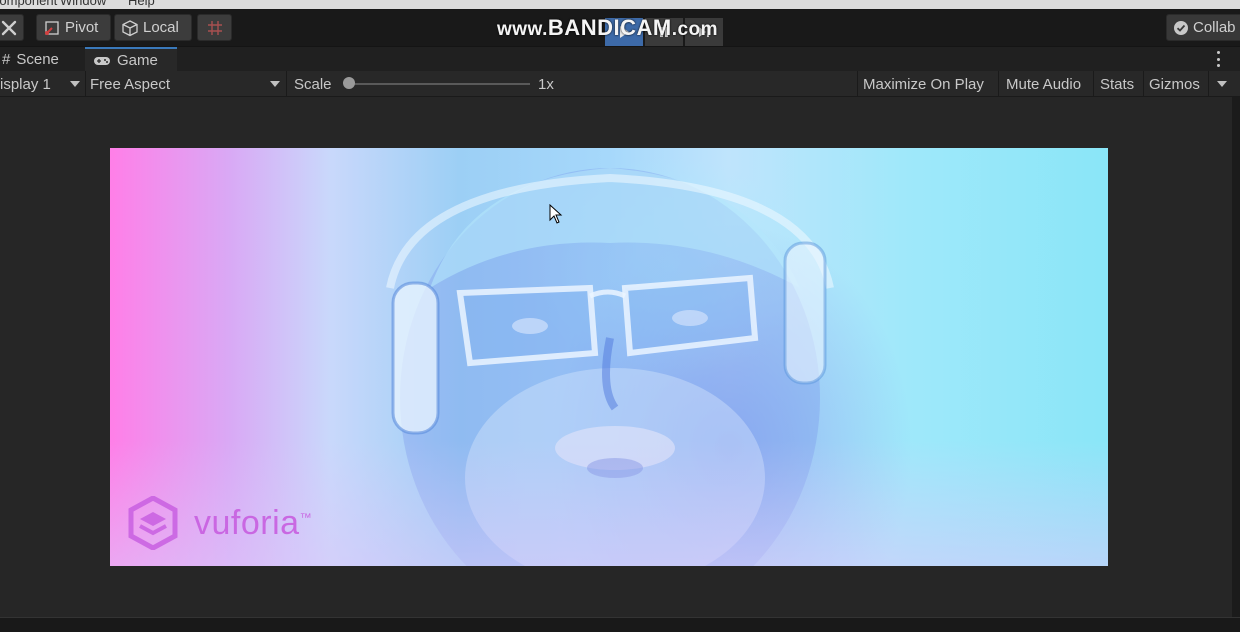 This screenshot has width=1240, height=632. What do you see at coordinates (437, 84) in the screenshot?
I see `scale-slider-track` at bounding box center [437, 84].